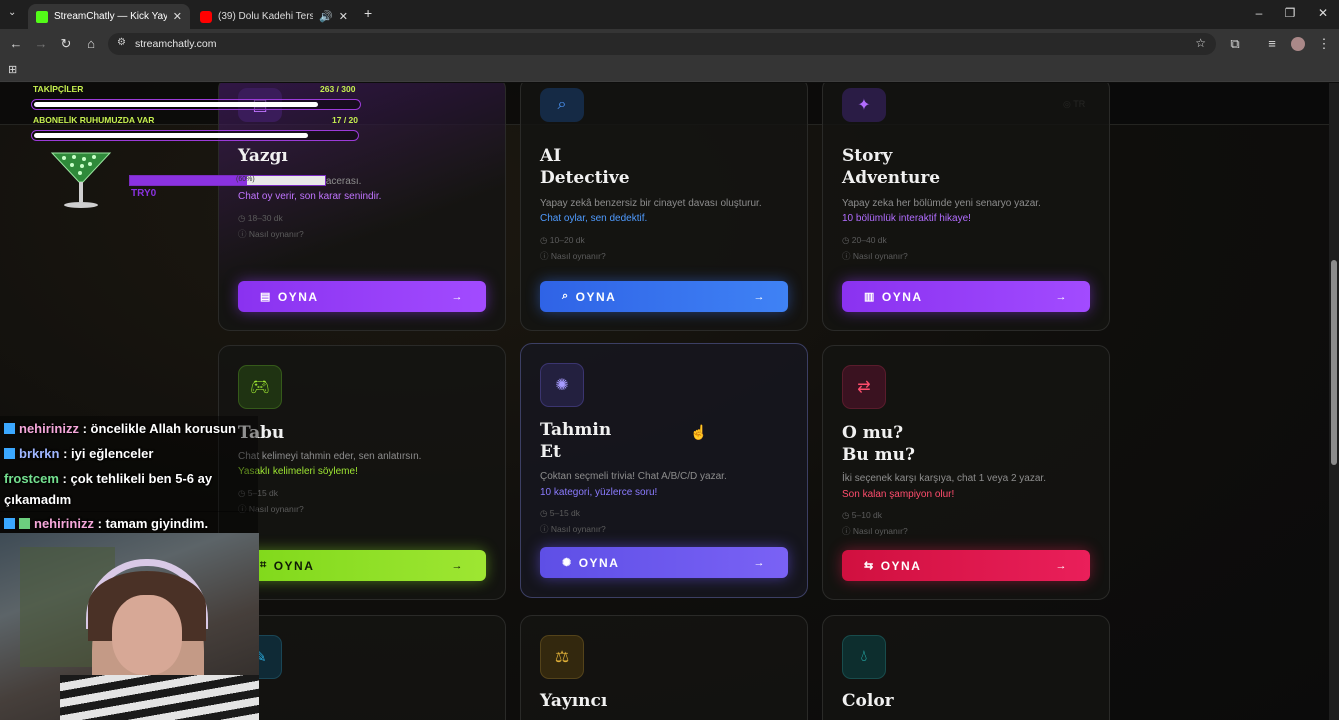 The width and height of the screenshot is (1339, 720). I want to click on card-duration: ◷ 18–30 dk, so click(260, 218).